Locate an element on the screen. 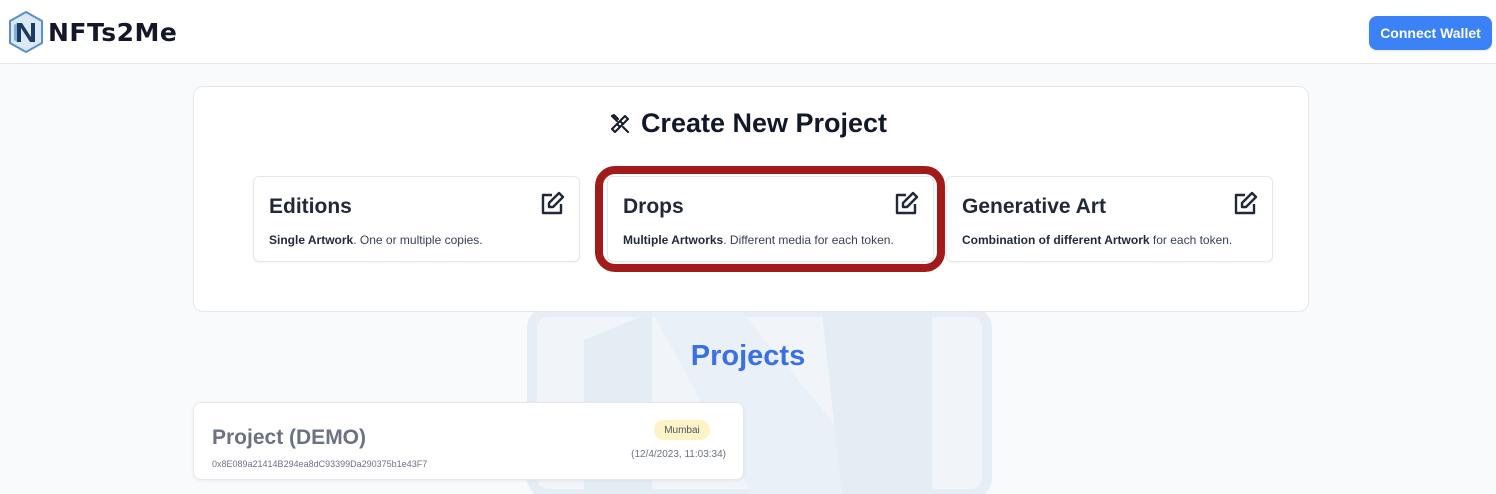  connect-wallet-button: Connect Wallet is located at coordinates (1430, 33).